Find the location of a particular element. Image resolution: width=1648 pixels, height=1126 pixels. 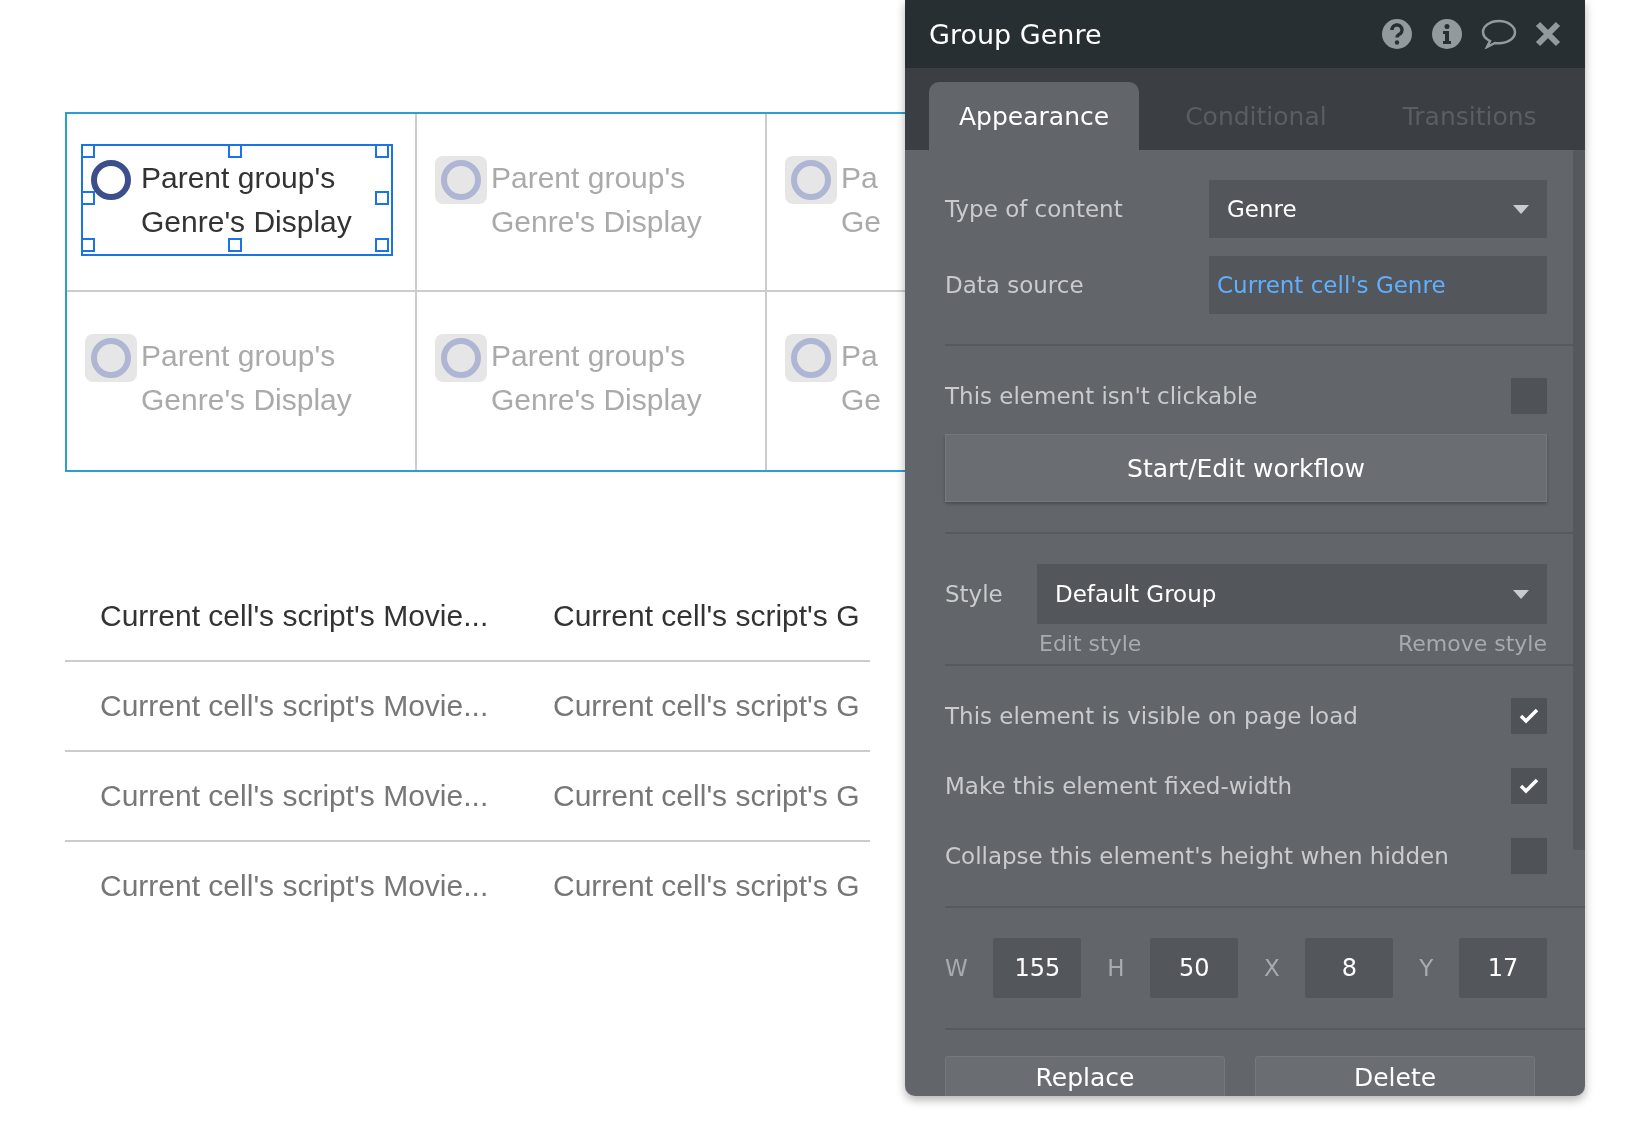

repeating-group-cell: Parent group's Genre's Display is located at coordinates (237, 200).